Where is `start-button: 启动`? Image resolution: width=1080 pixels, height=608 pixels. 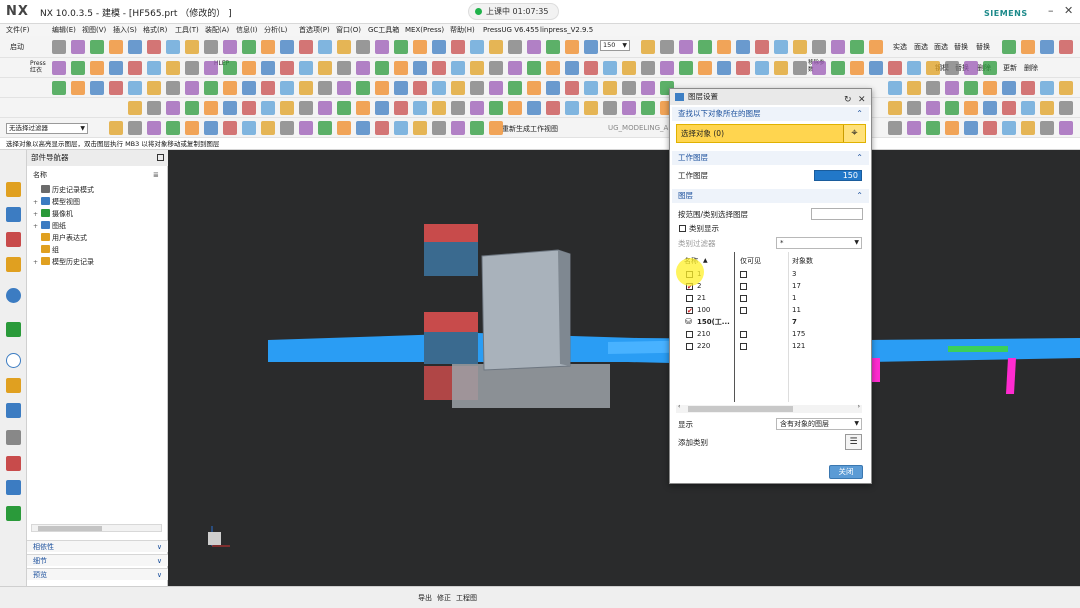
start-button: 启动 is located at coordinates (17, 47).